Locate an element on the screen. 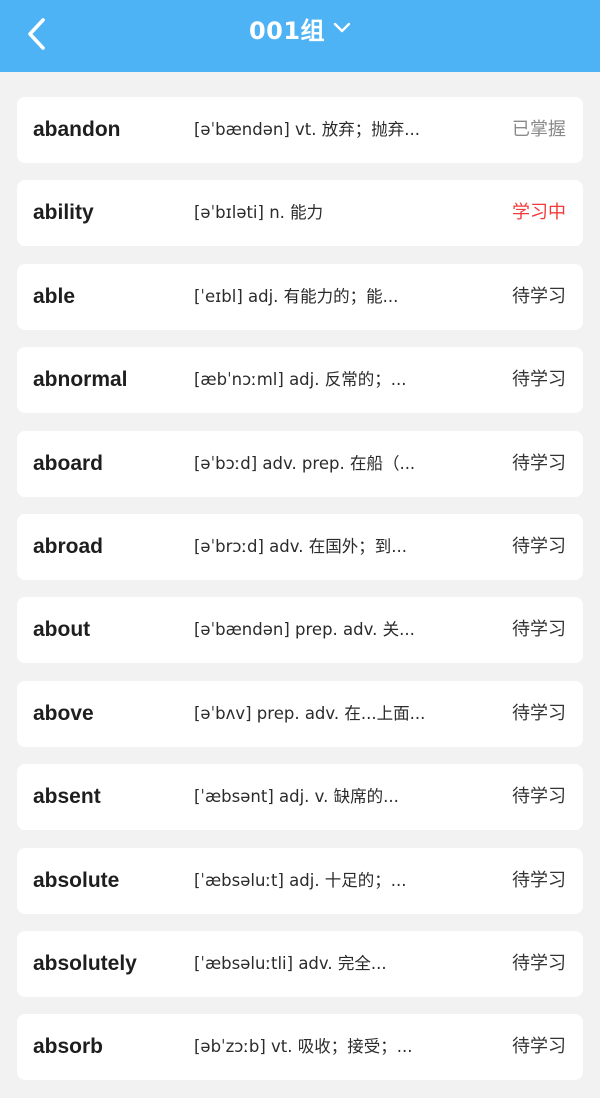  chevron-down-icon is located at coordinates (342, 28).